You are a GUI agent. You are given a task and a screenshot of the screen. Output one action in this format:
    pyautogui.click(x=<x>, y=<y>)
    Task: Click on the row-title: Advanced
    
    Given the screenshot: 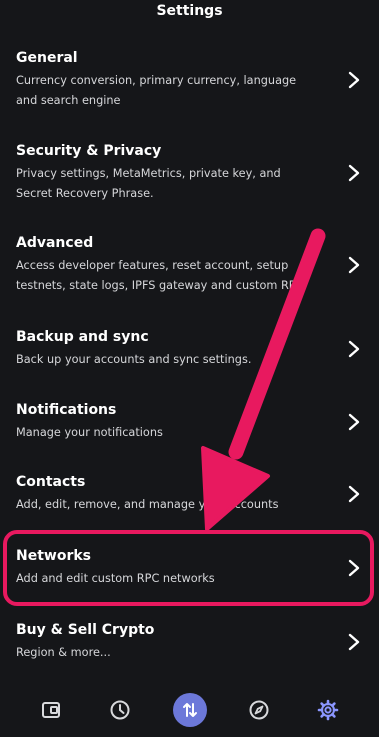 What is the action you would take?
    pyautogui.click(x=55, y=243)
    